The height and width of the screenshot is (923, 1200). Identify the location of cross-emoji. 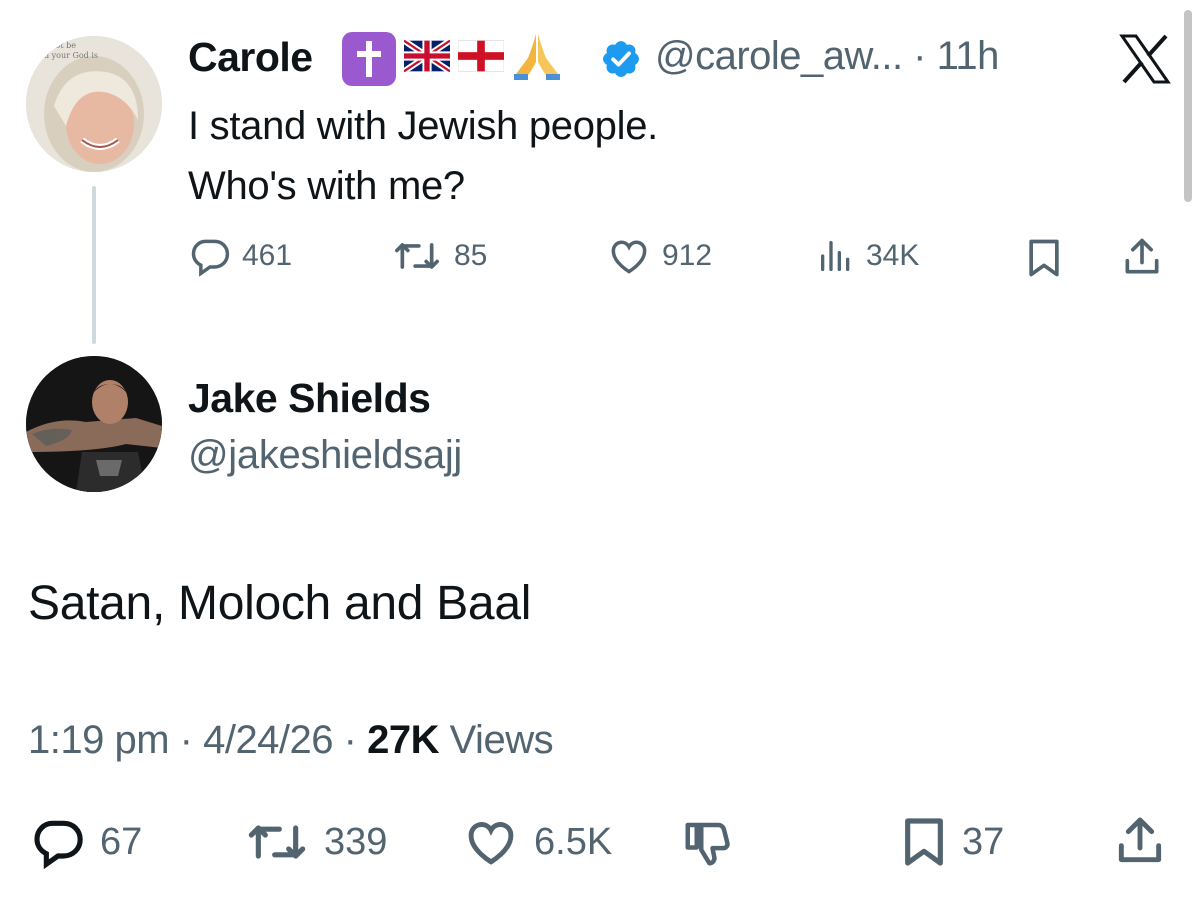
(369, 58).